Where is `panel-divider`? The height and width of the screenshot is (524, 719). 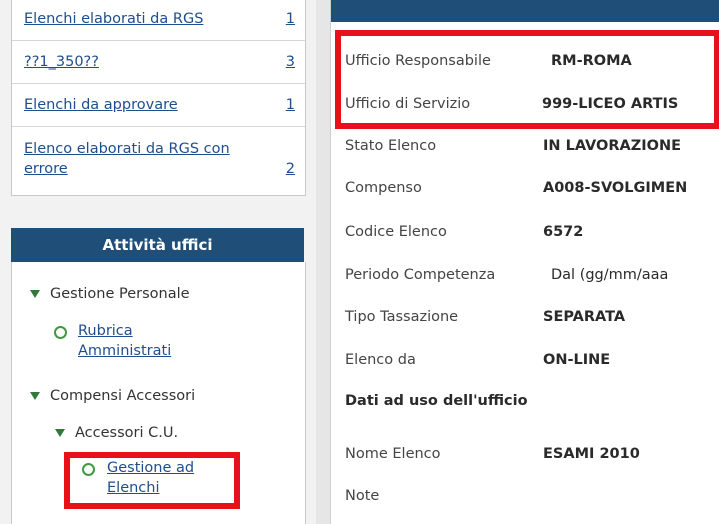
panel-divider is located at coordinates (323, 262).